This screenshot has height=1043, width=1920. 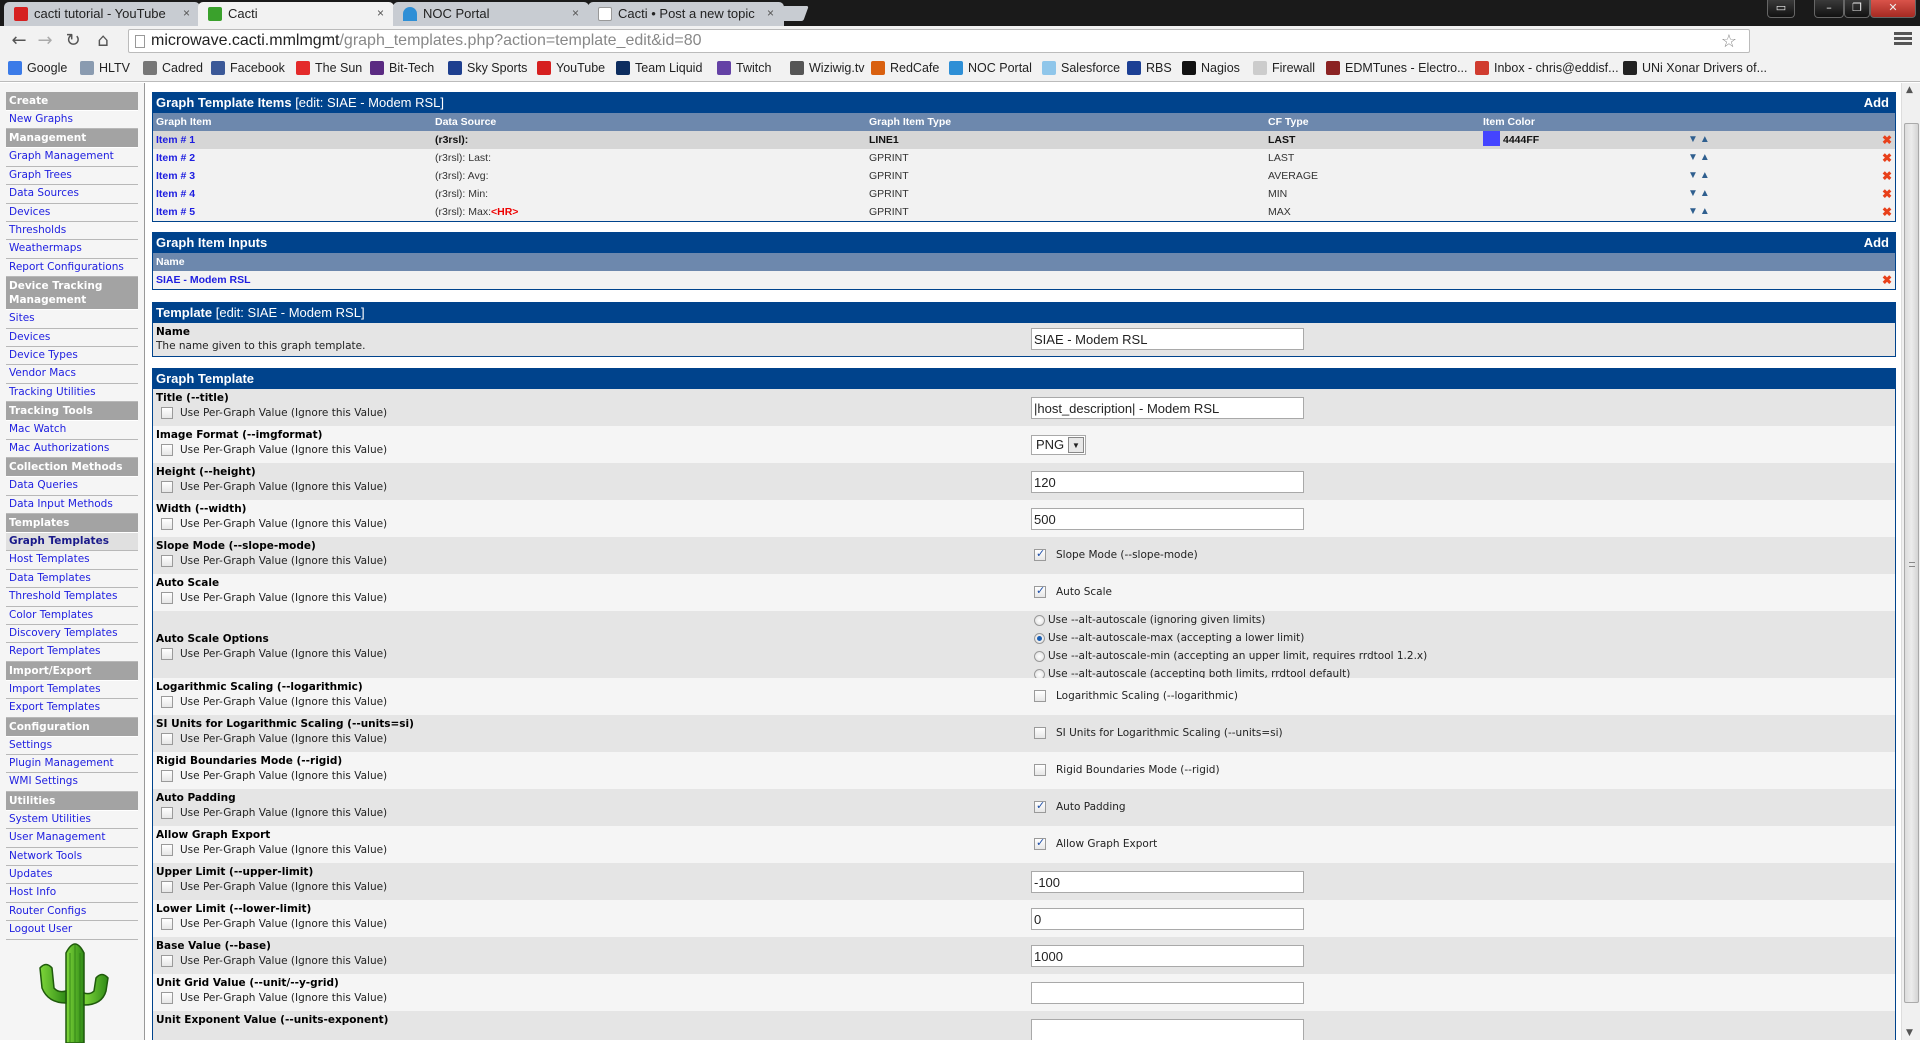 What do you see at coordinates (827, 68) in the screenshot?
I see `bookmark-wiziwig-tv: Wiziwig.tv` at bounding box center [827, 68].